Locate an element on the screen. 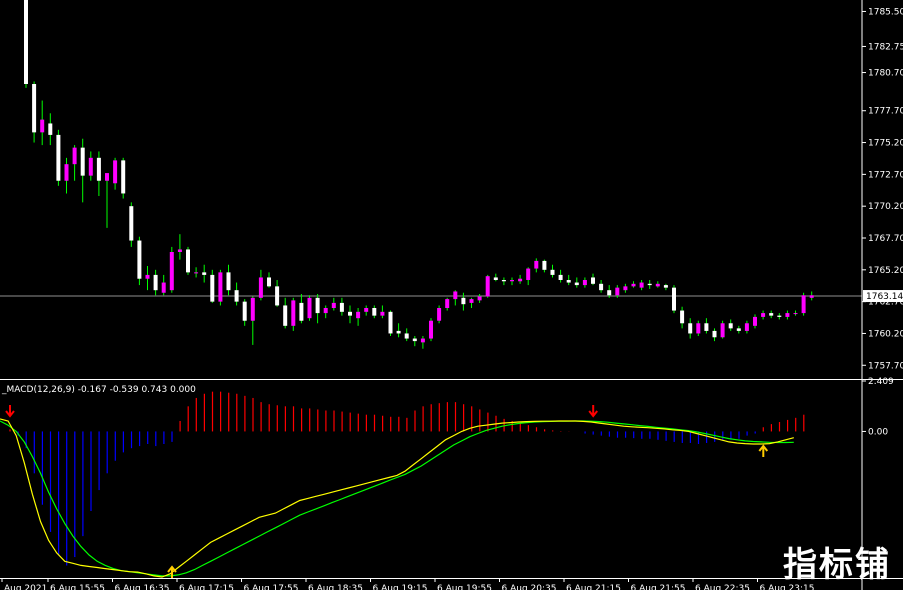 The width and height of the screenshot is (903, 590). price-tick-label: 1760.20 is located at coordinates (885, 334).